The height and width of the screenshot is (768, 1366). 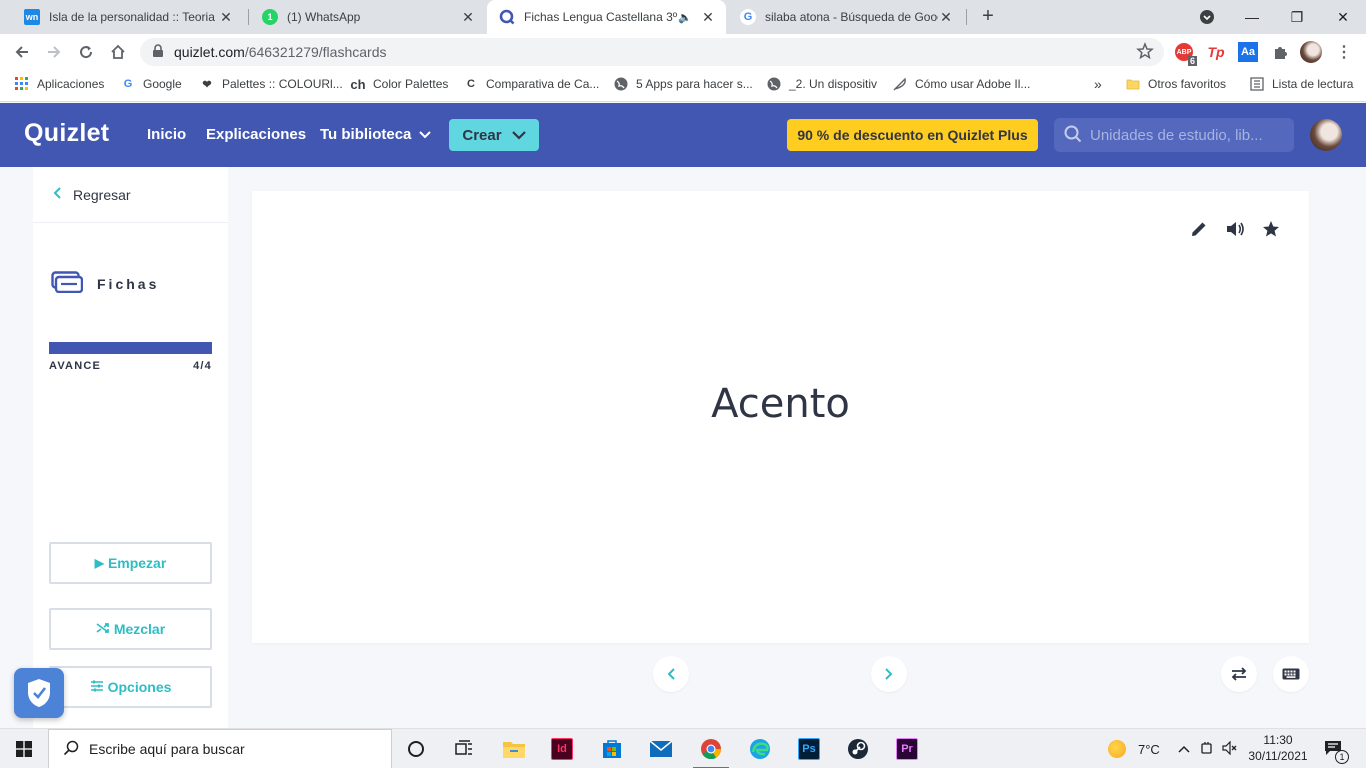 I want to click on windows-search-input, so click(x=234, y=749).